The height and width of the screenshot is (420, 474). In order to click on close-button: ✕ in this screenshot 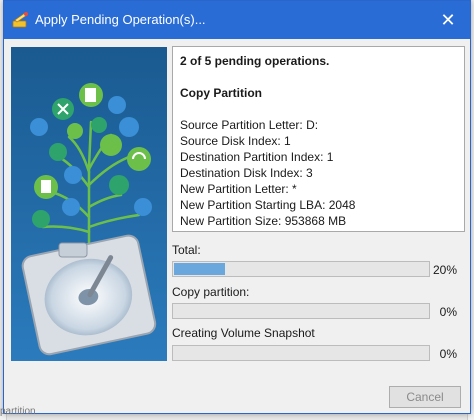, I will do `click(448, 20)`.